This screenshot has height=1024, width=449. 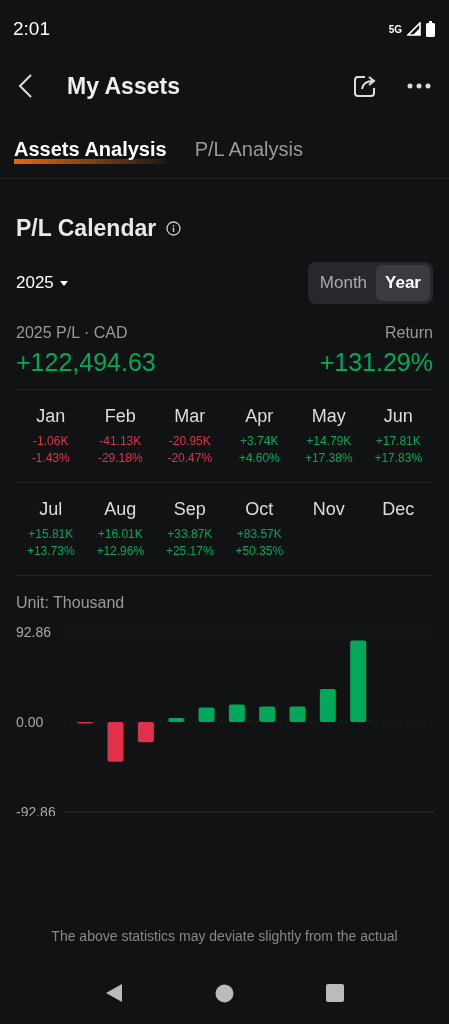 I want to click on return-value: +131.29%, so click(x=376, y=362).